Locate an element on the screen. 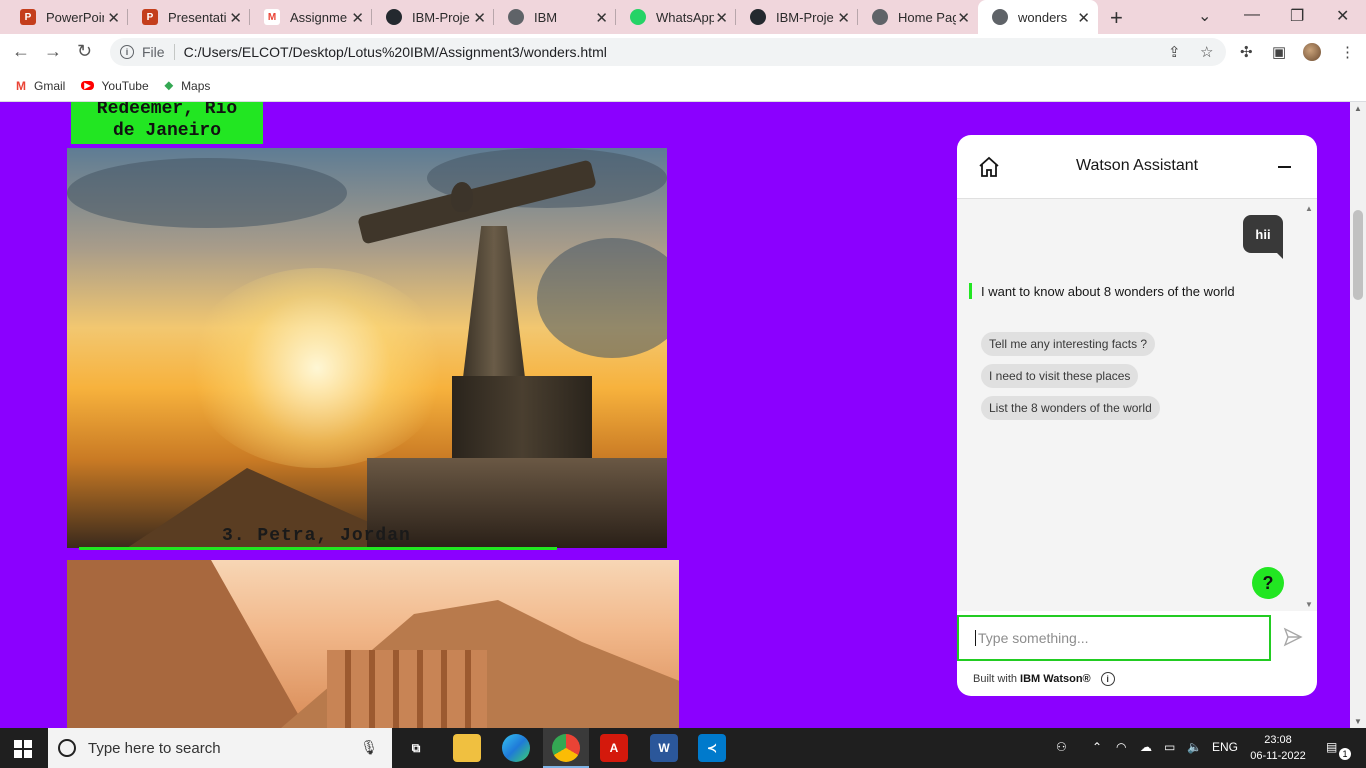  minimize-chat-icon is located at coordinates (1284, 167).